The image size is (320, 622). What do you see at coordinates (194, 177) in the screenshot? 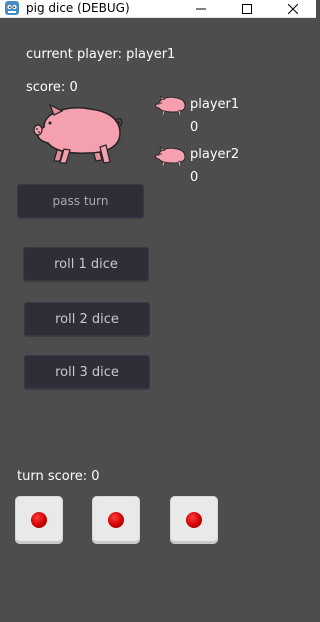
I see `player2-score: 0` at bounding box center [194, 177].